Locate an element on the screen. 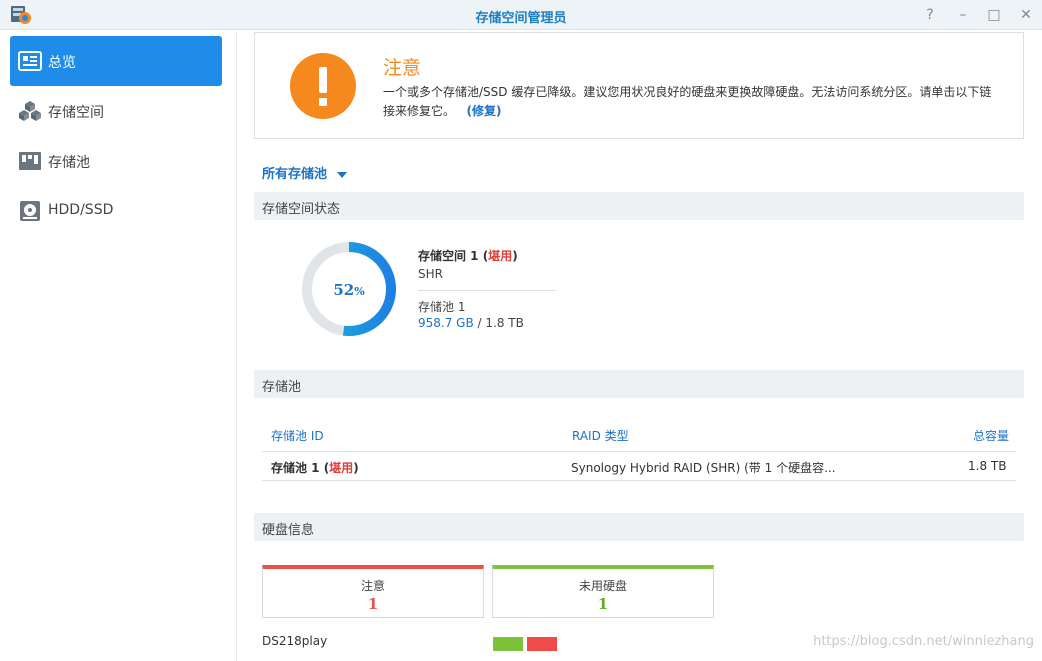  disk-card-warning: 注意 1 is located at coordinates (373, 591).